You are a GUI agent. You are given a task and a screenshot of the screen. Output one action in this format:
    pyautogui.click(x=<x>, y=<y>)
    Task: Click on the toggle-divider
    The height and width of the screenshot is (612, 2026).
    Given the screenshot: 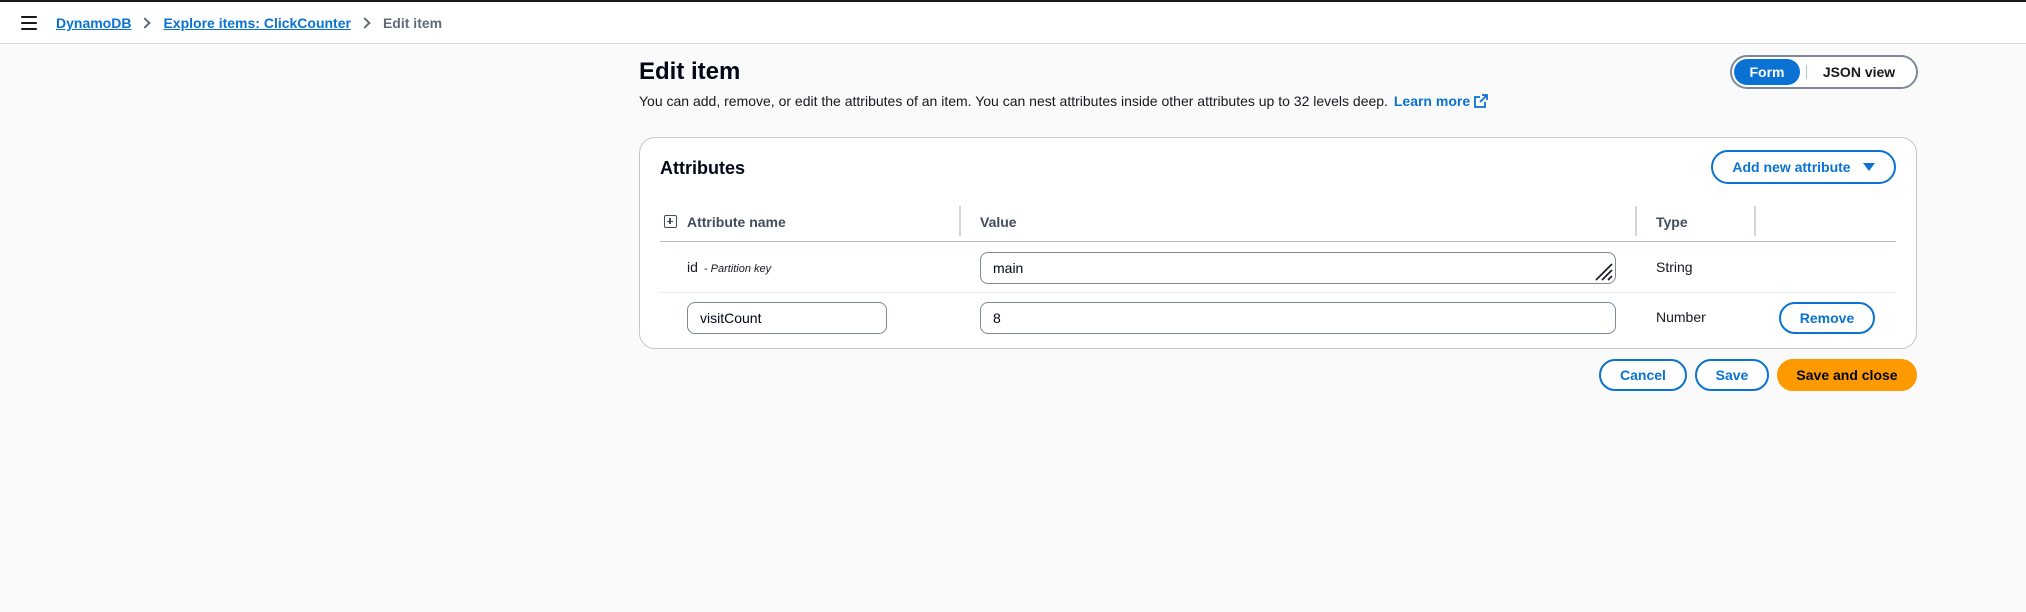 What is the action you would take?
    pyautogui.click(x=1806, y=72)
    